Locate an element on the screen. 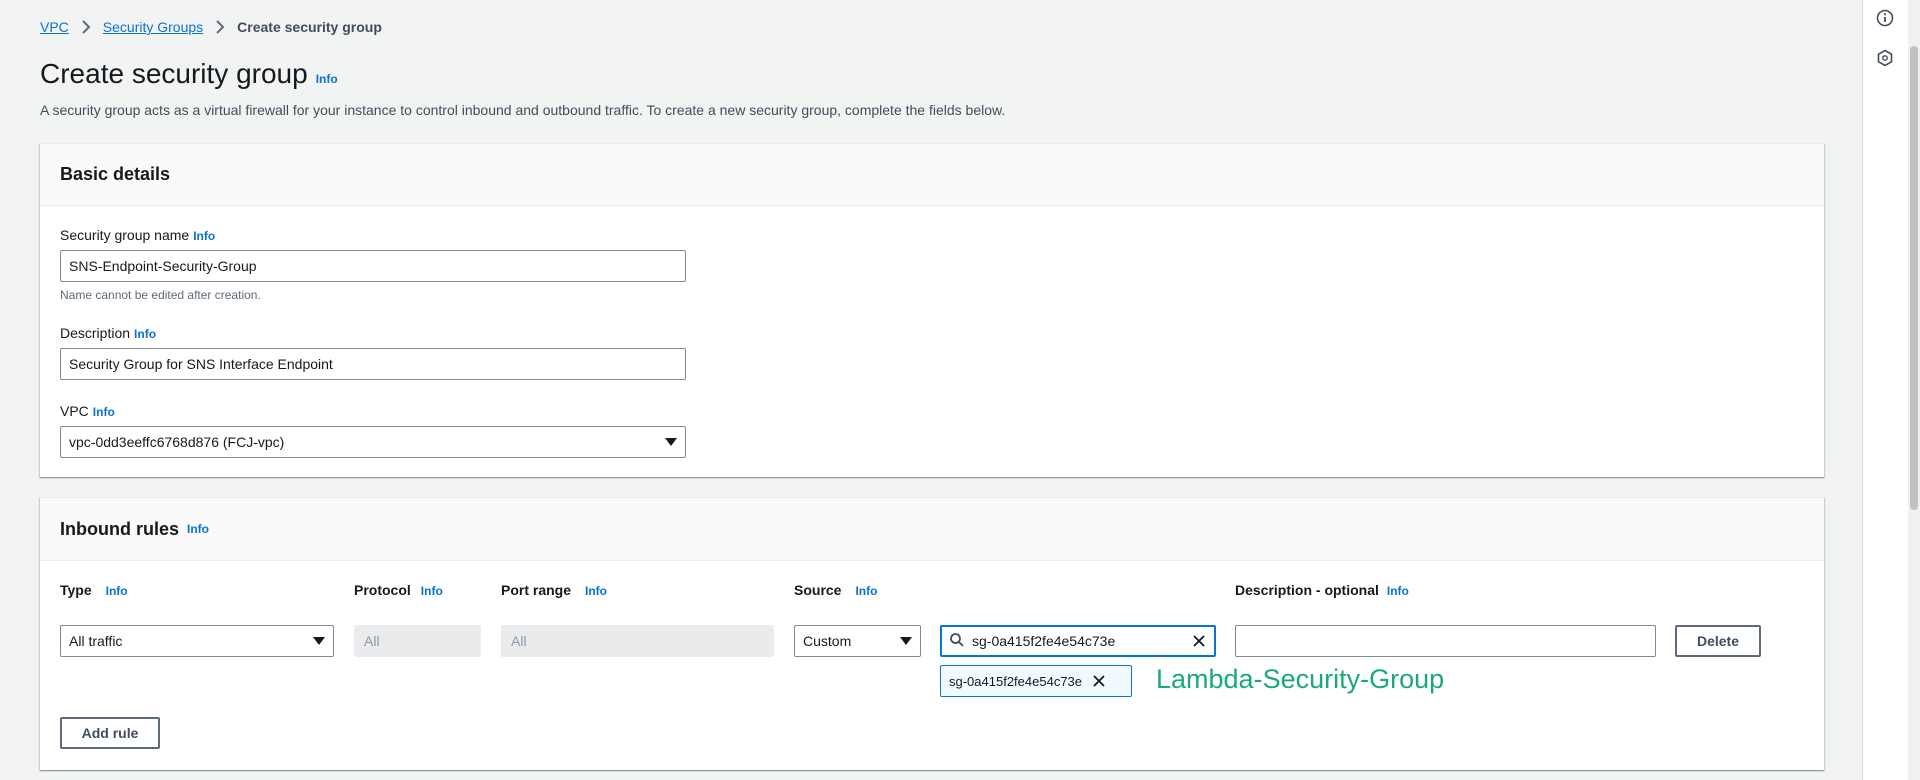 Image resolution: width=1920 pixels, height=780 pixels. vpc-select-value: vpc-0dd3eeffc6768d876 (FCJ-vpc) is located at coordinates (177, 442).